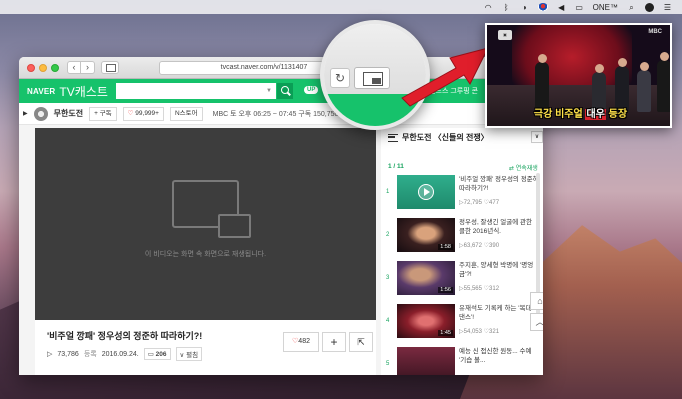 The image size is (682, 399). Describe the element at coordinates (40, 113) in the screenshot. I see `channel-avatar` at that location.